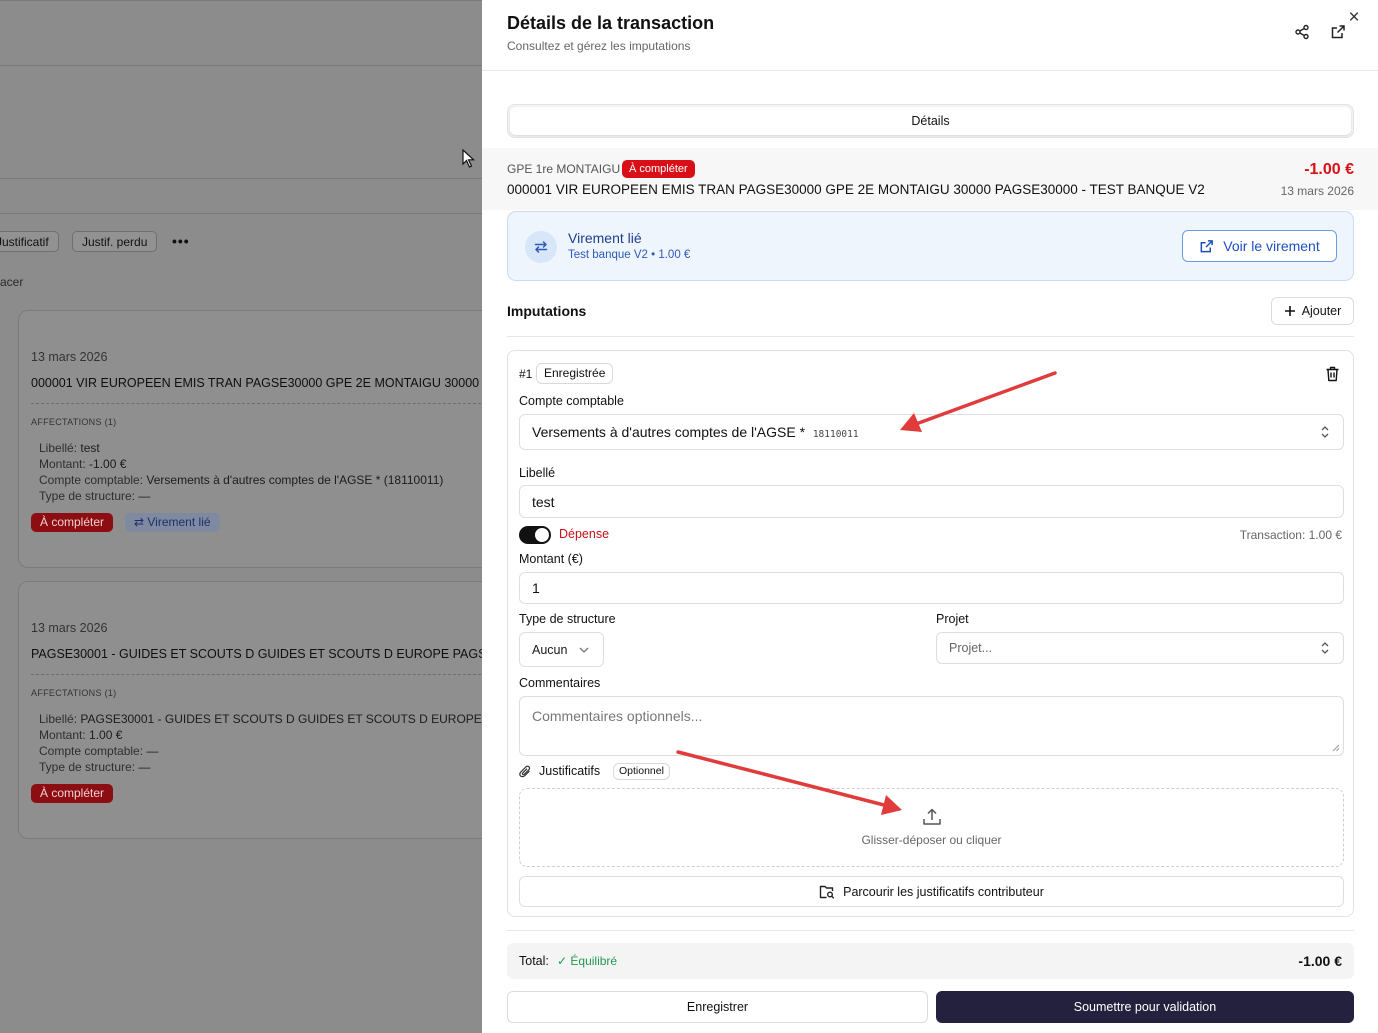  Describe the element at coordinates (1321, 311) in the screenshot. I see `add-imputation-label: Ajouter` at that location.